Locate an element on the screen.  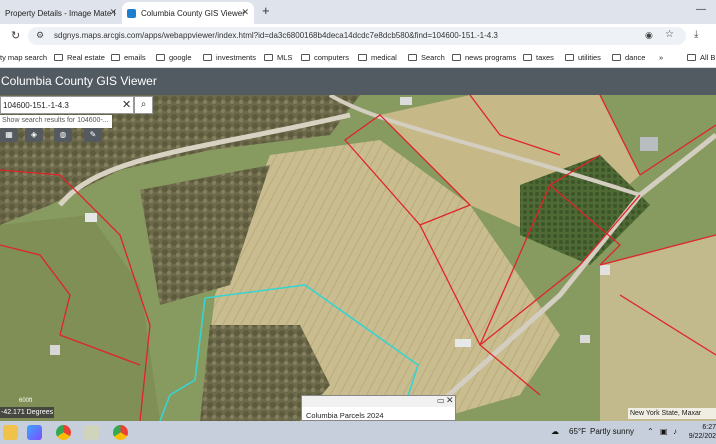
parcel-popup: ▭ ✕ Columbia Parcels 2024 is located at coordinates (378, 408).